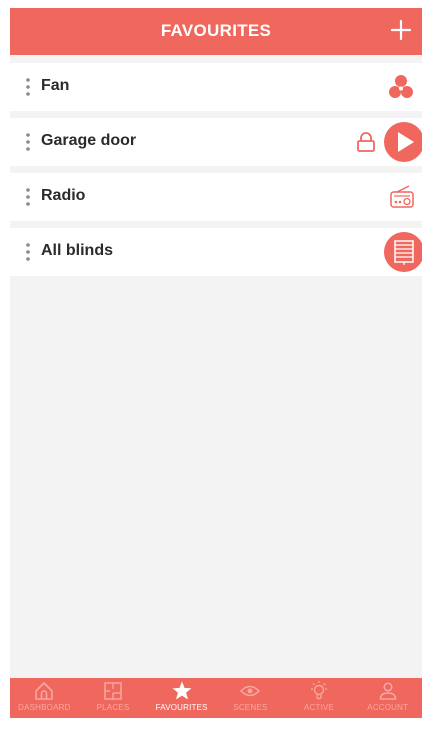 The width and height of the screenshot is (422, 731). I want to click on home-icon, so click(44, 691).